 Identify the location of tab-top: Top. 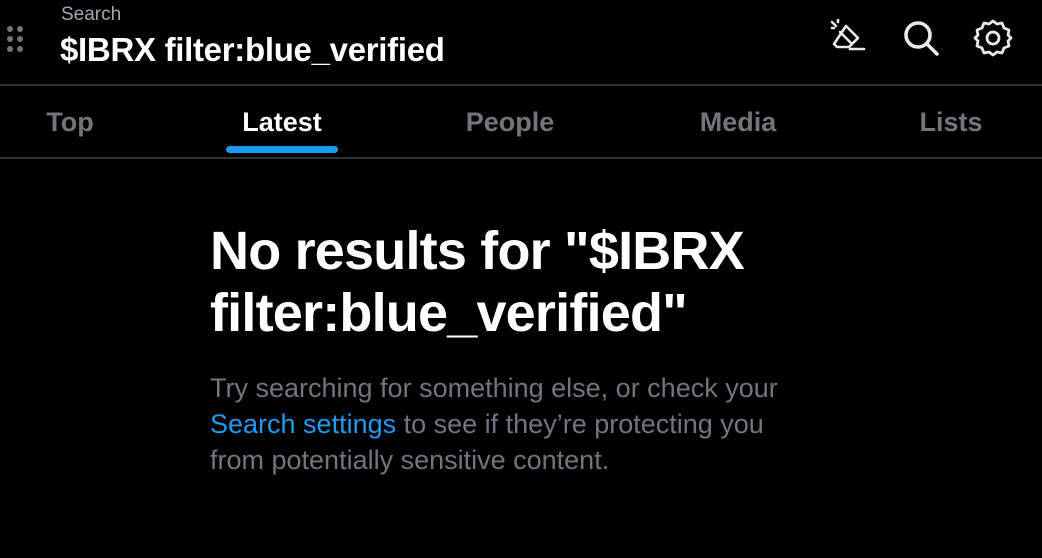
(70, 122).